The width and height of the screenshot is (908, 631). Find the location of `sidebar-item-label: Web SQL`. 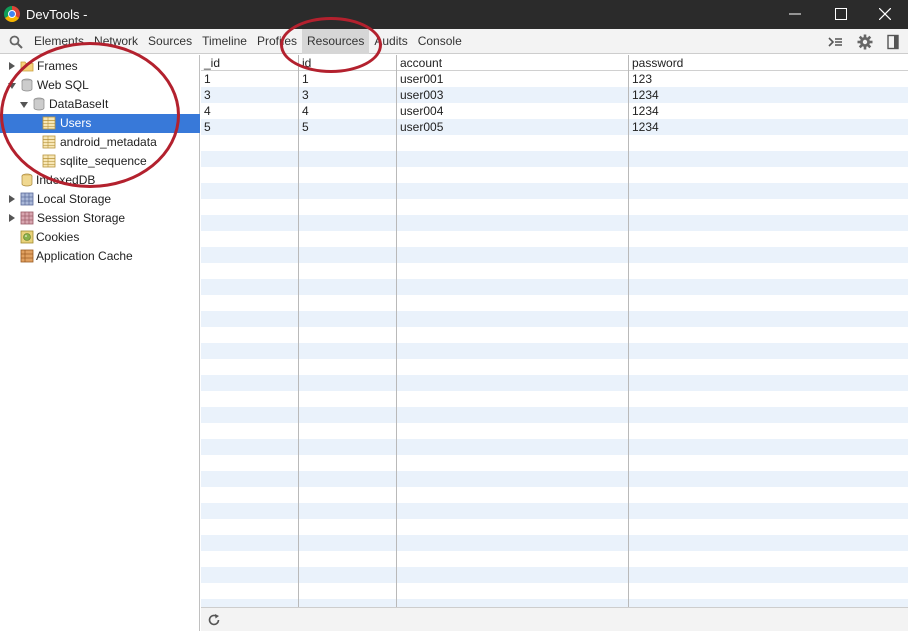

sidebar-item-label: Web SQL is located at coordinates (63, 85).